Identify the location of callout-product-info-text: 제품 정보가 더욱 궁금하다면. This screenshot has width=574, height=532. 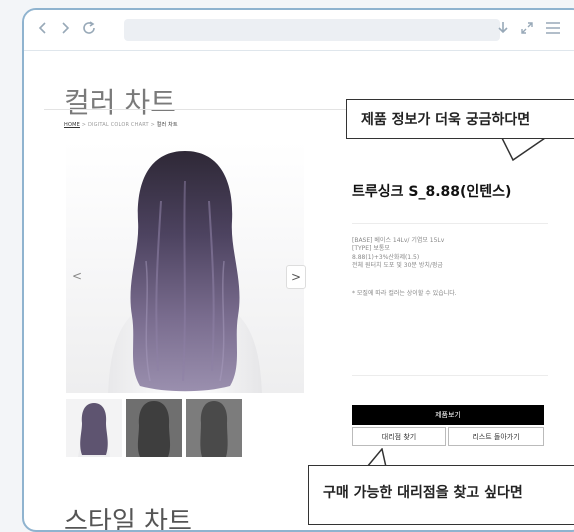
(446, 120).